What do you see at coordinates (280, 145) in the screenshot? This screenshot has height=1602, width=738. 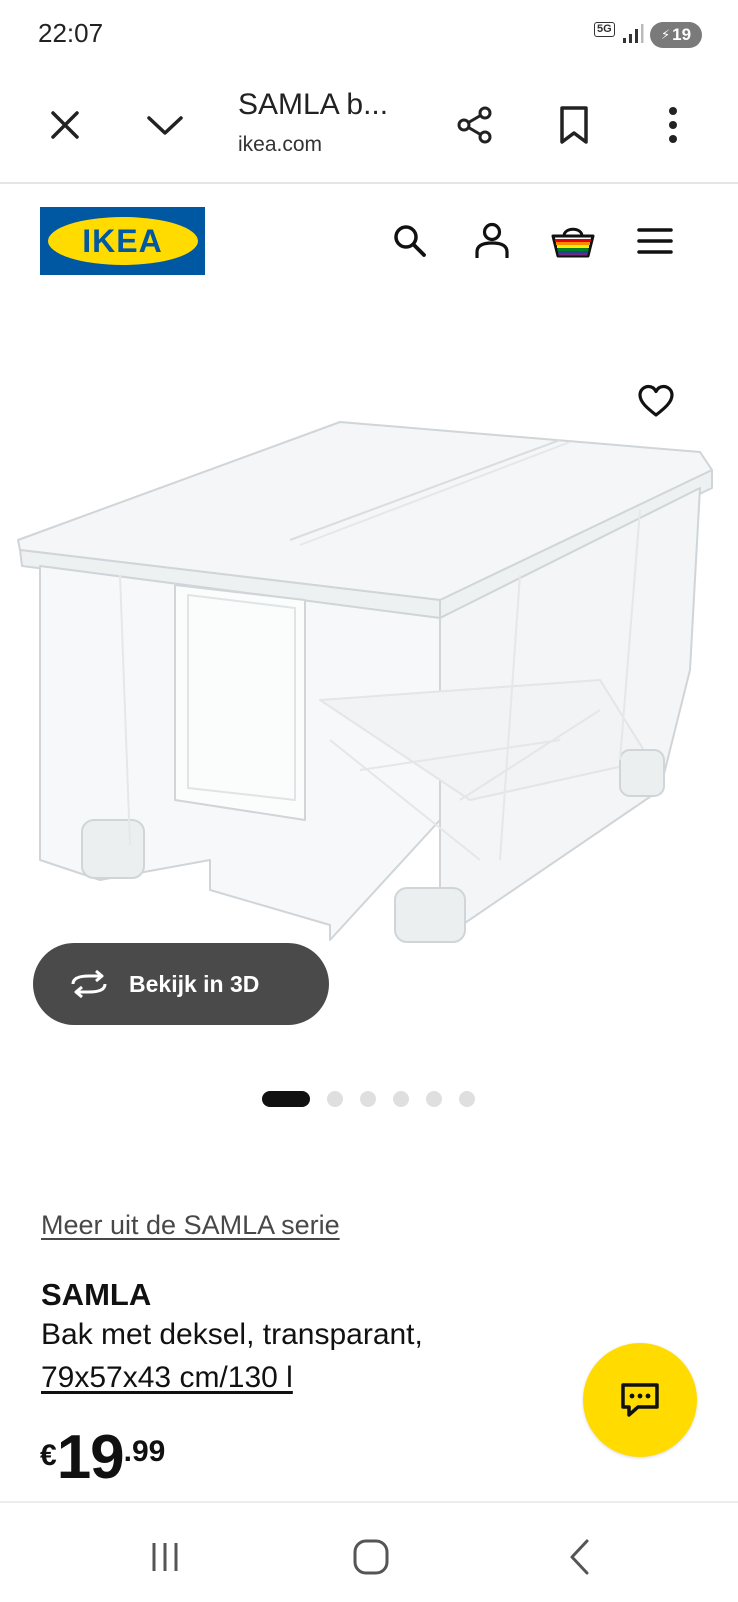 I see `page-domain: ikea.com` at bounding box center [280, 145].